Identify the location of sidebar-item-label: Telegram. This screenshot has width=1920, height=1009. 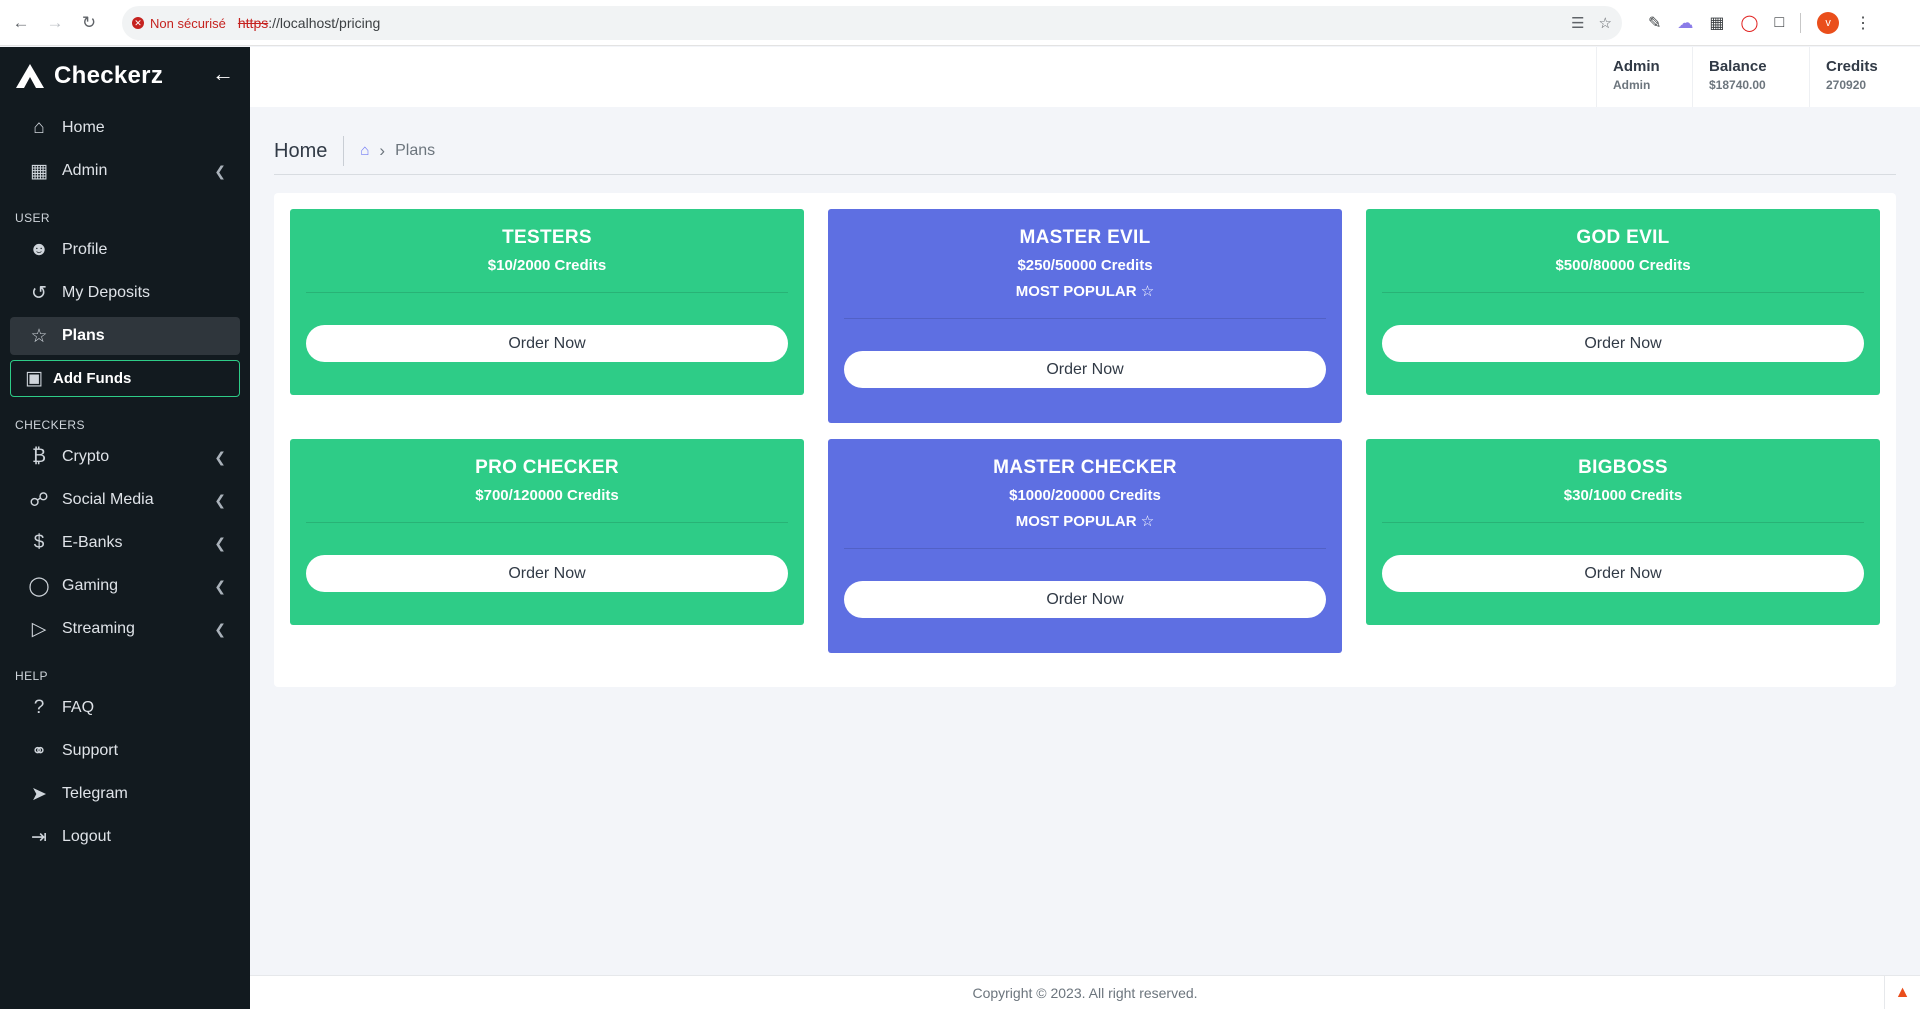
(95, 793).